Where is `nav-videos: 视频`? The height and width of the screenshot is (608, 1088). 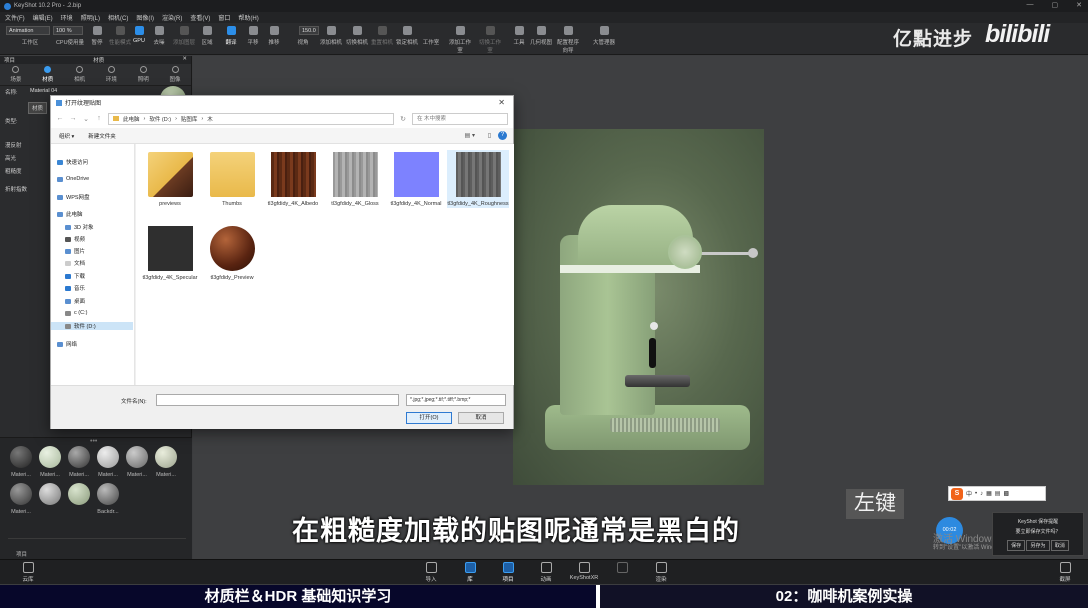 nav-videos: 视频 is located at coordinates (75, 239).